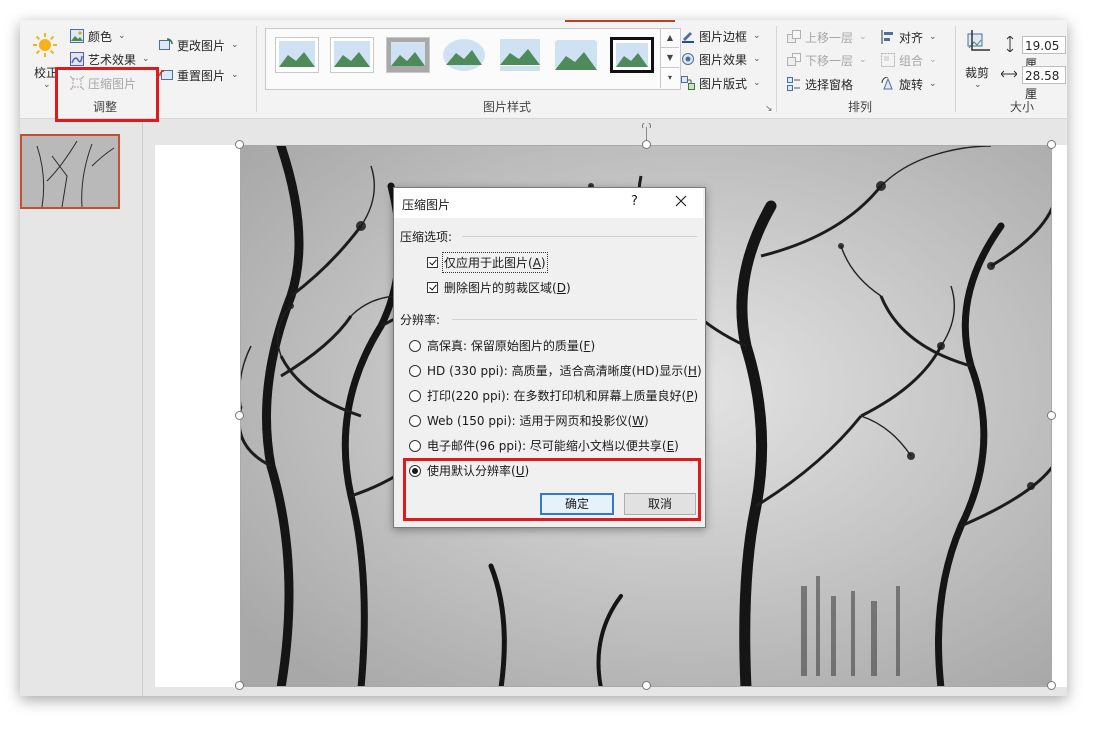 The width and height of the screenshot is (1109, 738). What do you see at coordinates (77, 59) in the screenshot?
I see `artistic-effects-icon` at bounding box center [77, 59].